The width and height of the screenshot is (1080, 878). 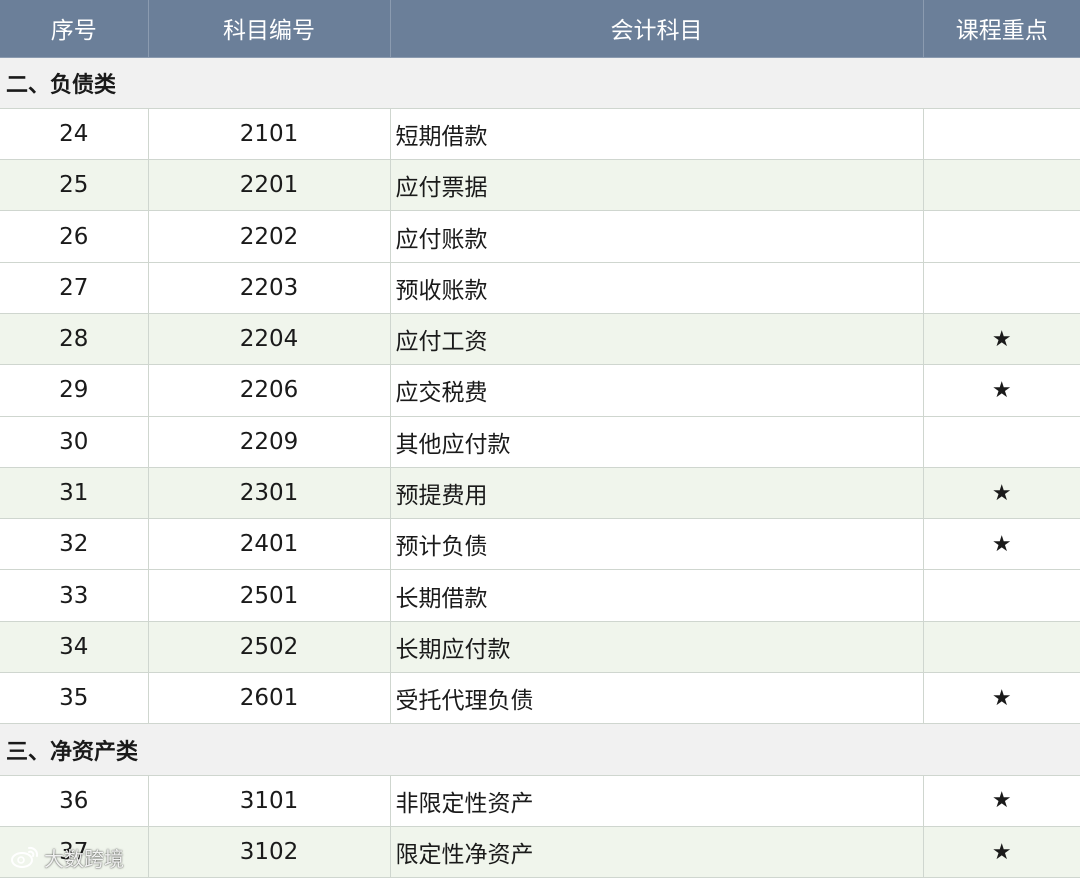 I want to click on cell-code: 3102, so click(x=269, y=851).